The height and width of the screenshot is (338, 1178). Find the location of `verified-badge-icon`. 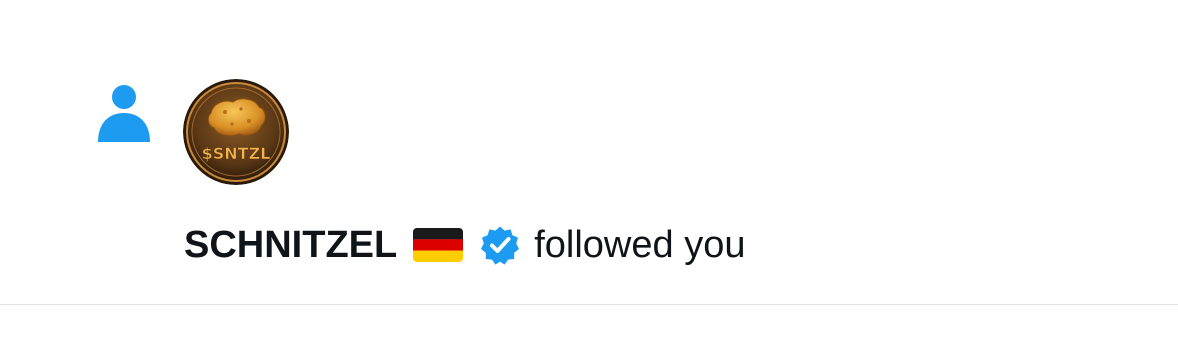

verified-badge-icon is located at coordinates (500, 245).